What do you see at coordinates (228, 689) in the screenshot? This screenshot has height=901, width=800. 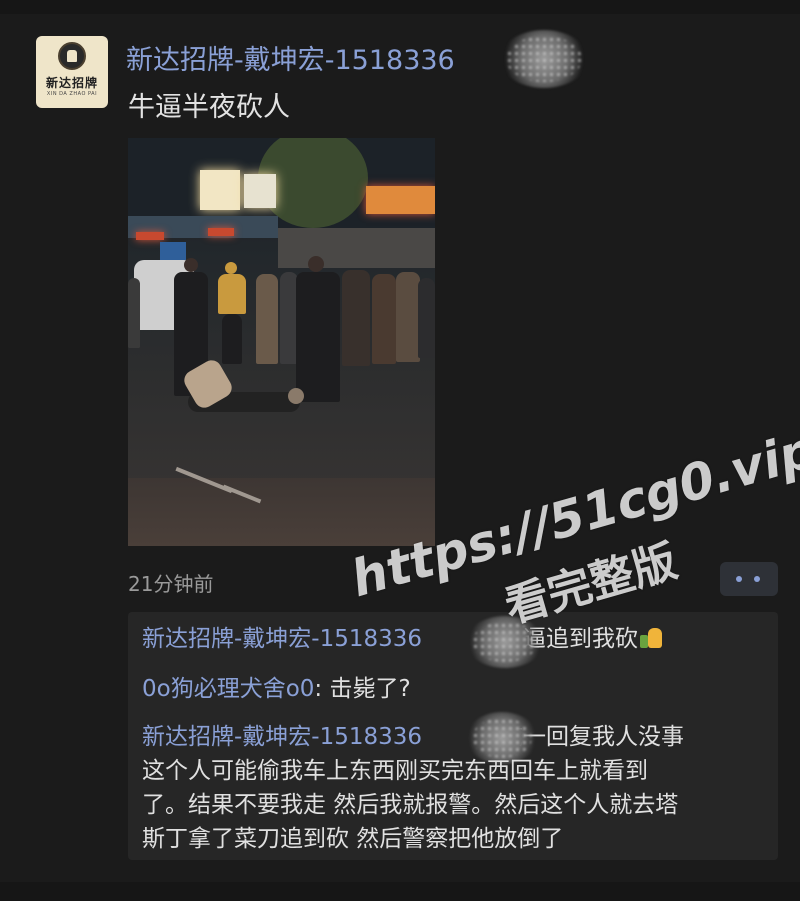 I see `comment-author-link: 0o狗必理犬舍o0` at bounding box center [228, 689].